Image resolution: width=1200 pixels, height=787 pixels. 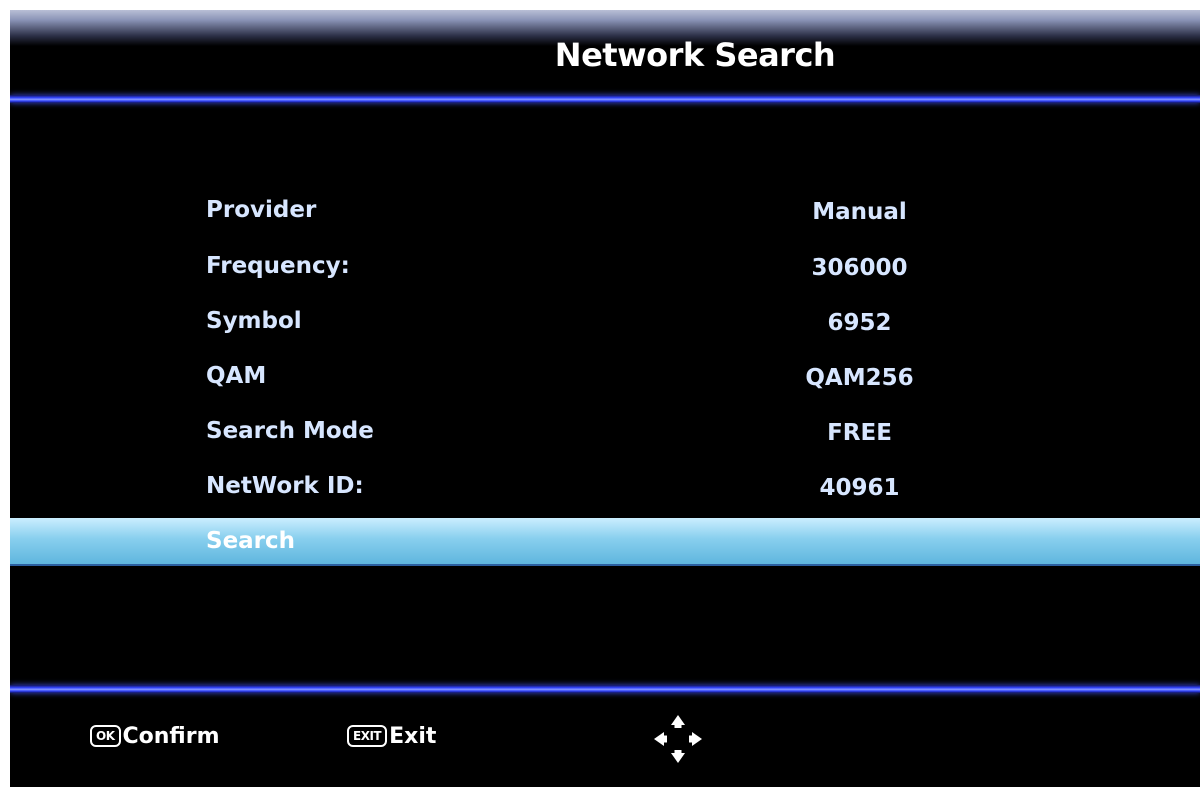 What do you see at coordinates (367, 736) in the screenshot?
I see `exit-key-icon: EXIT` at bounding box center [367, 736].